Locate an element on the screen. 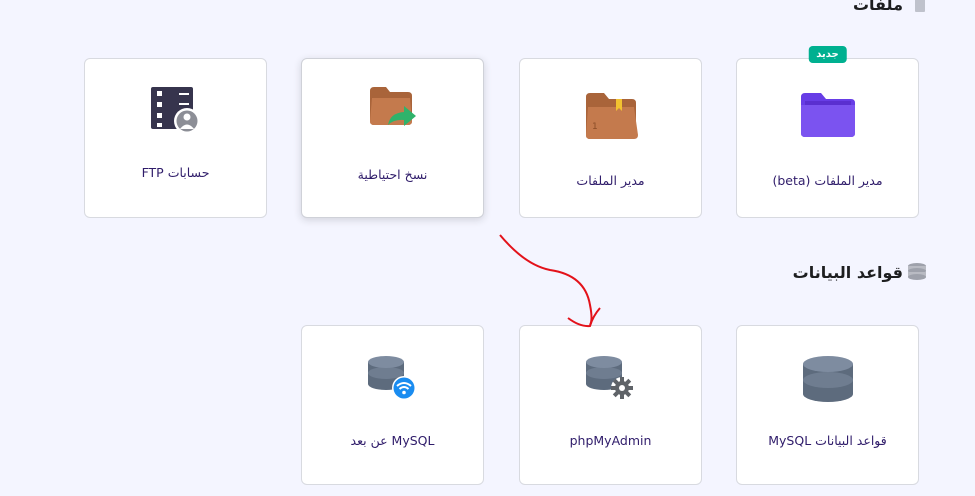 Image resolution: width=975 pixels, height=496 pixels. file-icon is located at coordinates (917, 7).